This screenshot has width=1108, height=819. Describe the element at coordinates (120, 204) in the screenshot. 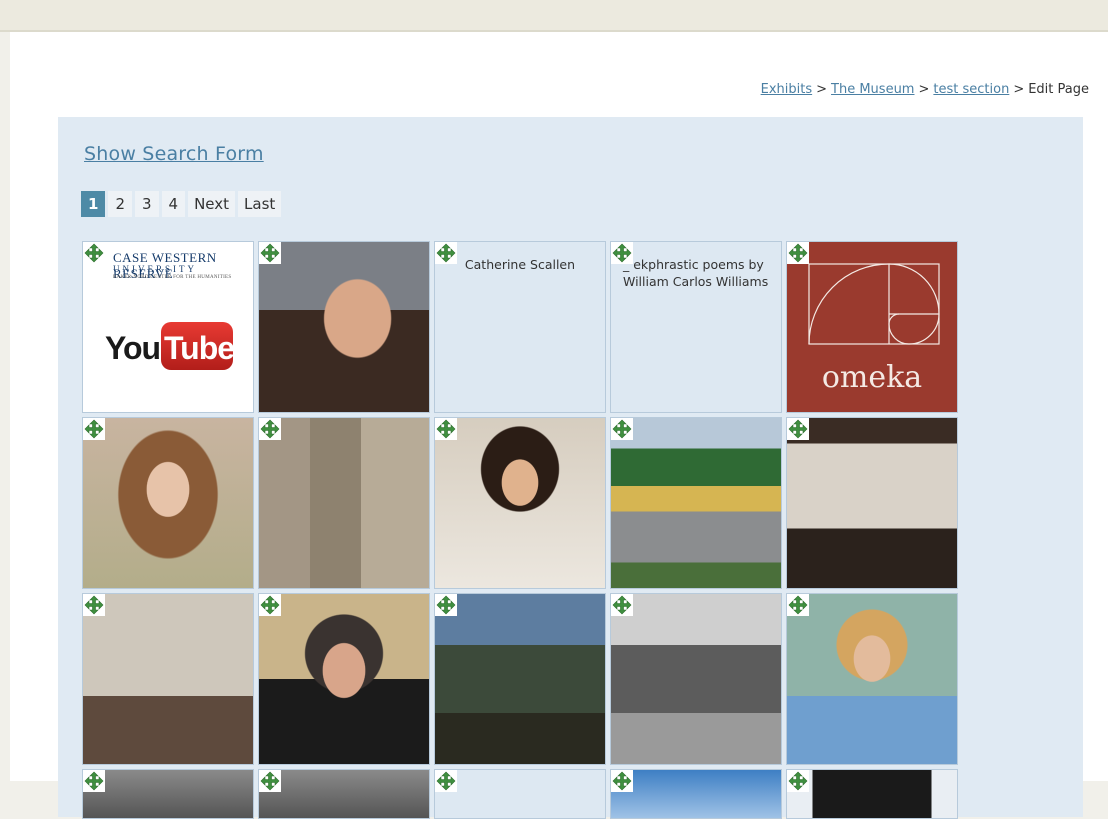

I see `page-2-button: 2` at that location.